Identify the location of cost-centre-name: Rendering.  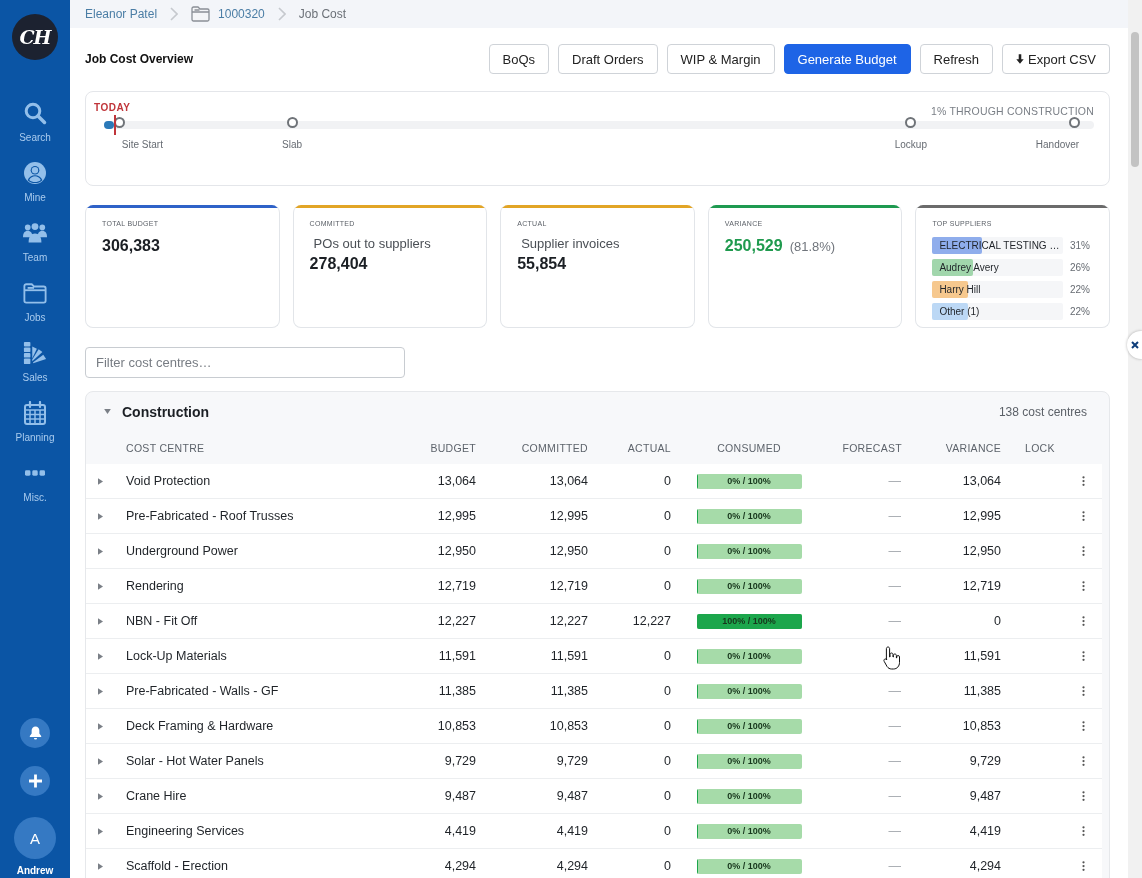
(155, 586).